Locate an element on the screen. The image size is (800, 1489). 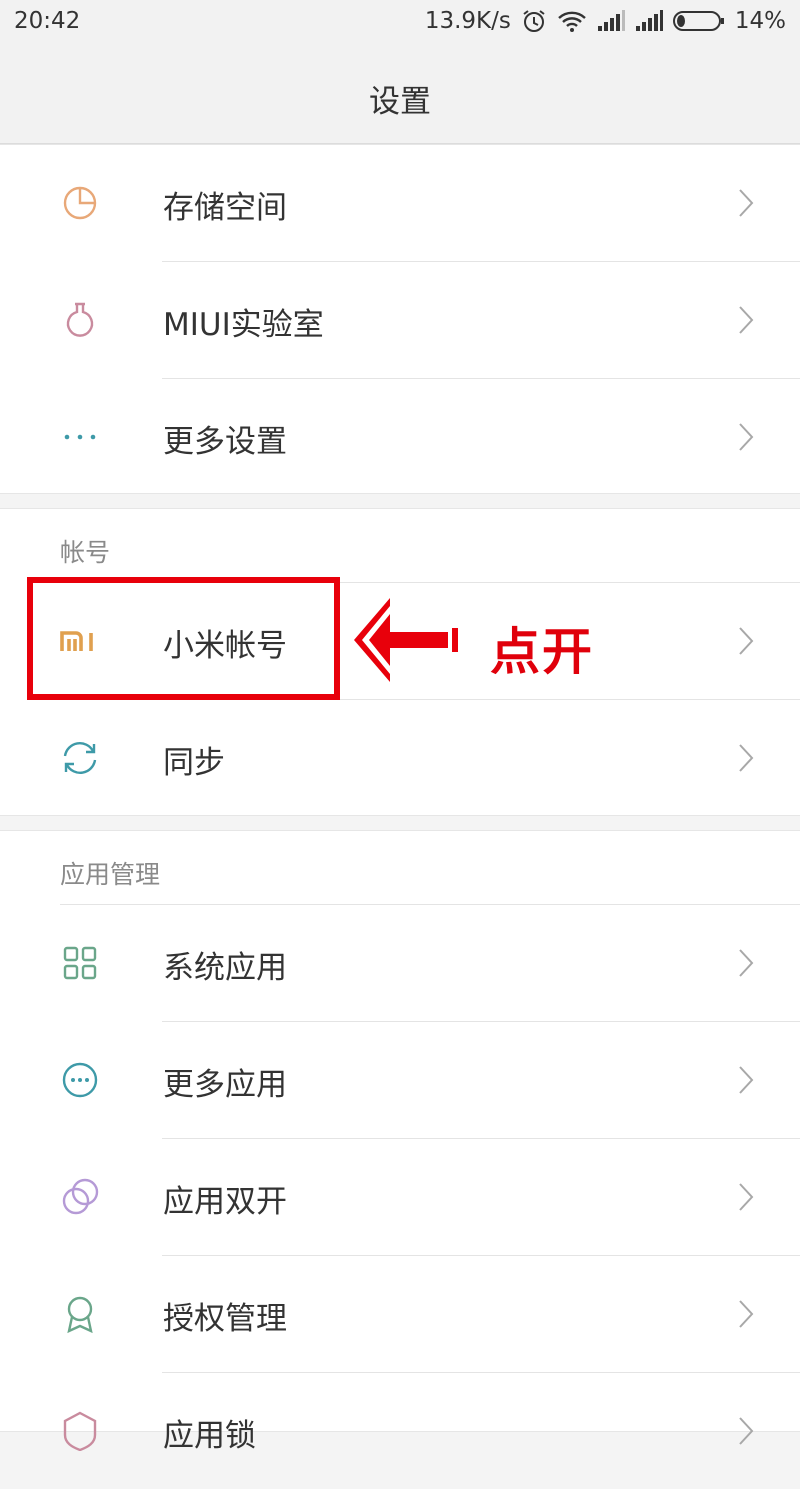
settings-item-miui-lab: MIUI实验室 is located at coordinates (400, 320).